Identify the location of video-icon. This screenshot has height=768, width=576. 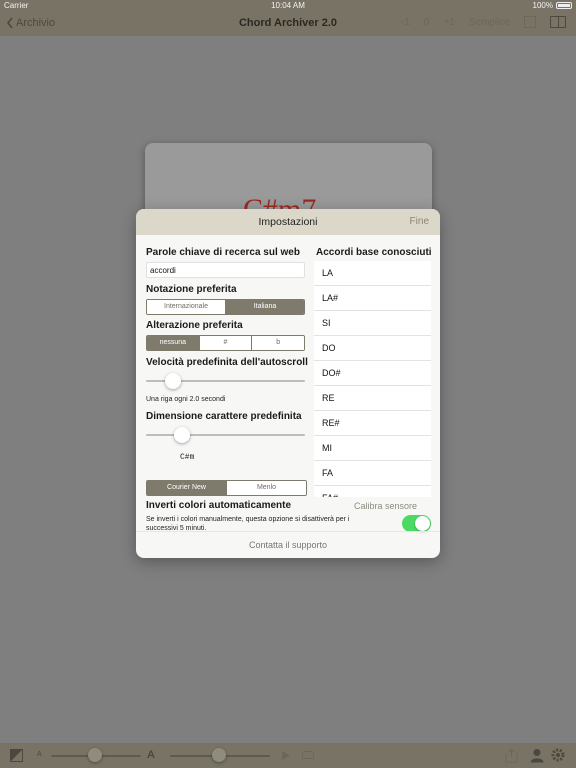
(308, 755).